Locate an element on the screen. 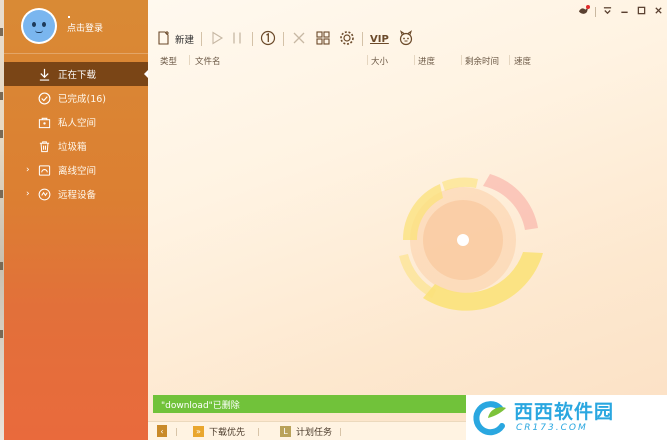 Image resolution: width=667 pixels, height=440 pixels. menu-icon is located at coordinates (607, 12).